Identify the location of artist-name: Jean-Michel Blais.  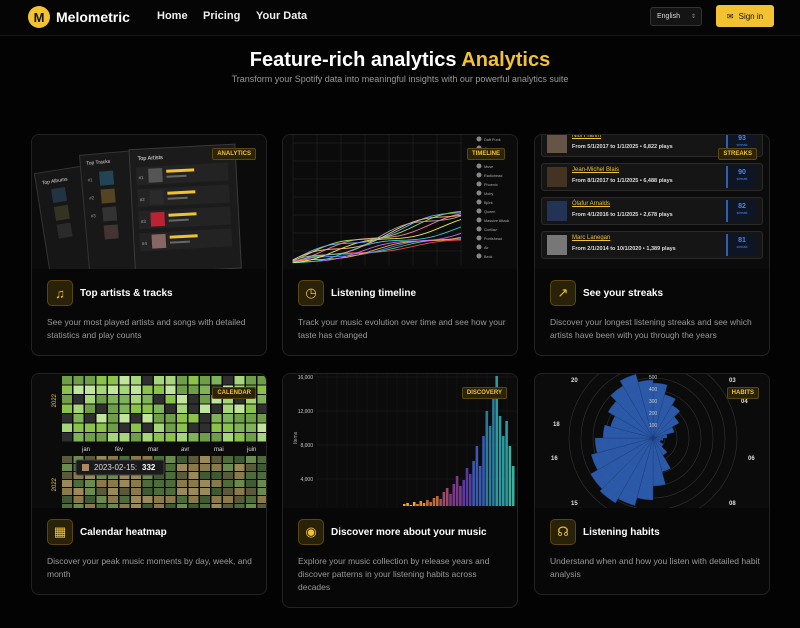
(595, 170).